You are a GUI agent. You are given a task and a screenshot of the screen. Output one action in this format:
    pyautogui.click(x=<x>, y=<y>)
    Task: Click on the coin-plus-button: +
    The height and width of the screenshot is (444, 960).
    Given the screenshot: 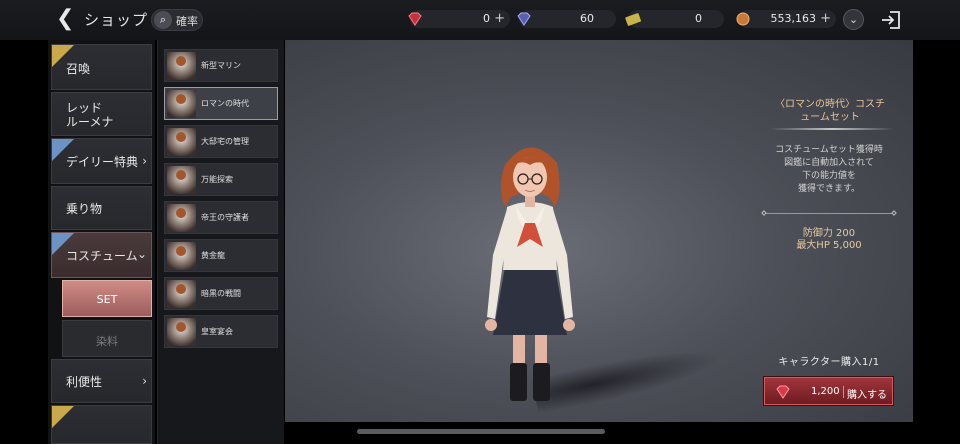 What is the action you would take?
    pyautogui.click(x=825, y=18)
    